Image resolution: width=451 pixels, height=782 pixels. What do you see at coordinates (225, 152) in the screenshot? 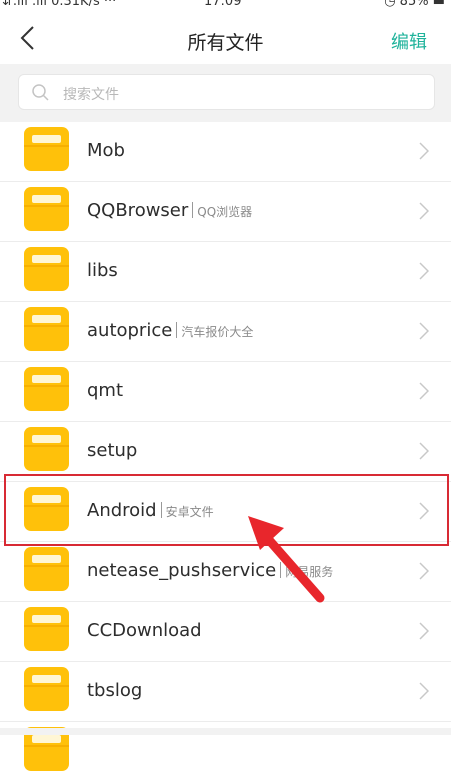
I see `folder-row-mob: Mob` at bounding box center [225, 152].